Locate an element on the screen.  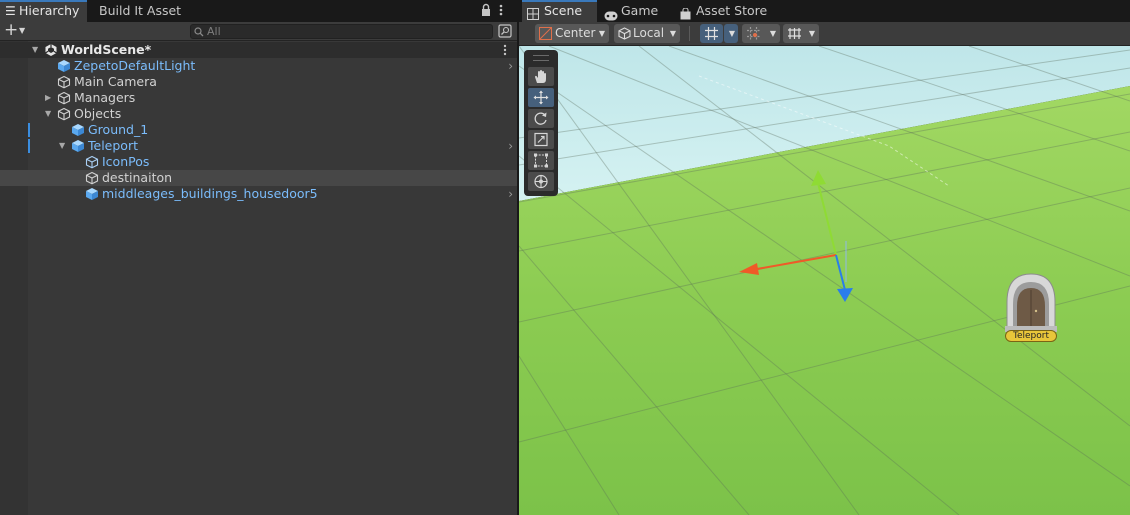
tree-row-label: Ground_1 is located at coordinates (118, 129).